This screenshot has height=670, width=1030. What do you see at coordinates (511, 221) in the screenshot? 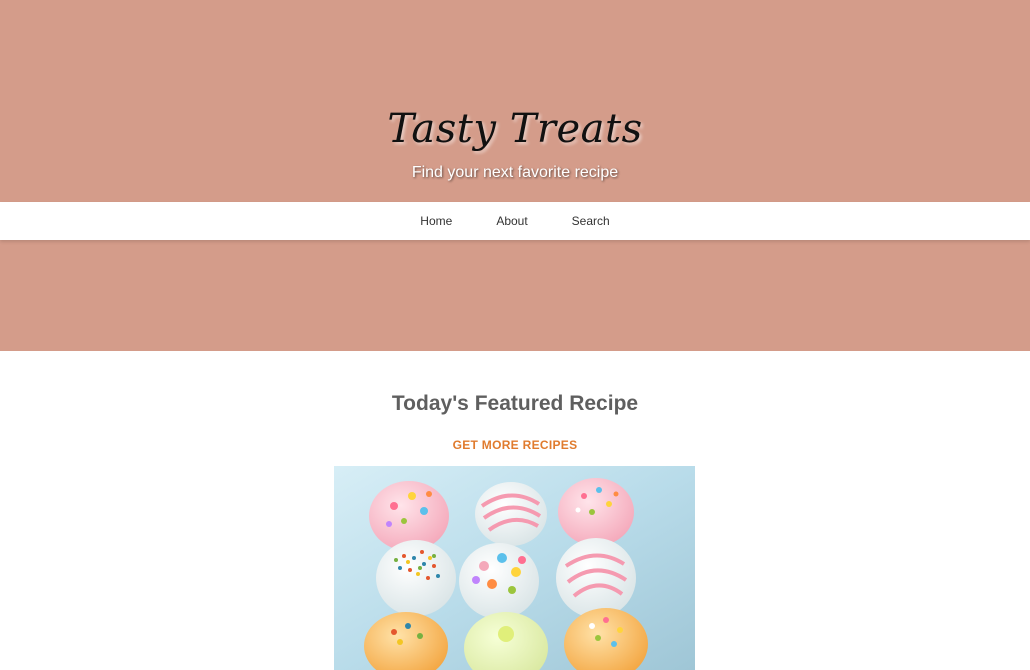
I see `nav-link-about: About` at bounding box center [511, 221].